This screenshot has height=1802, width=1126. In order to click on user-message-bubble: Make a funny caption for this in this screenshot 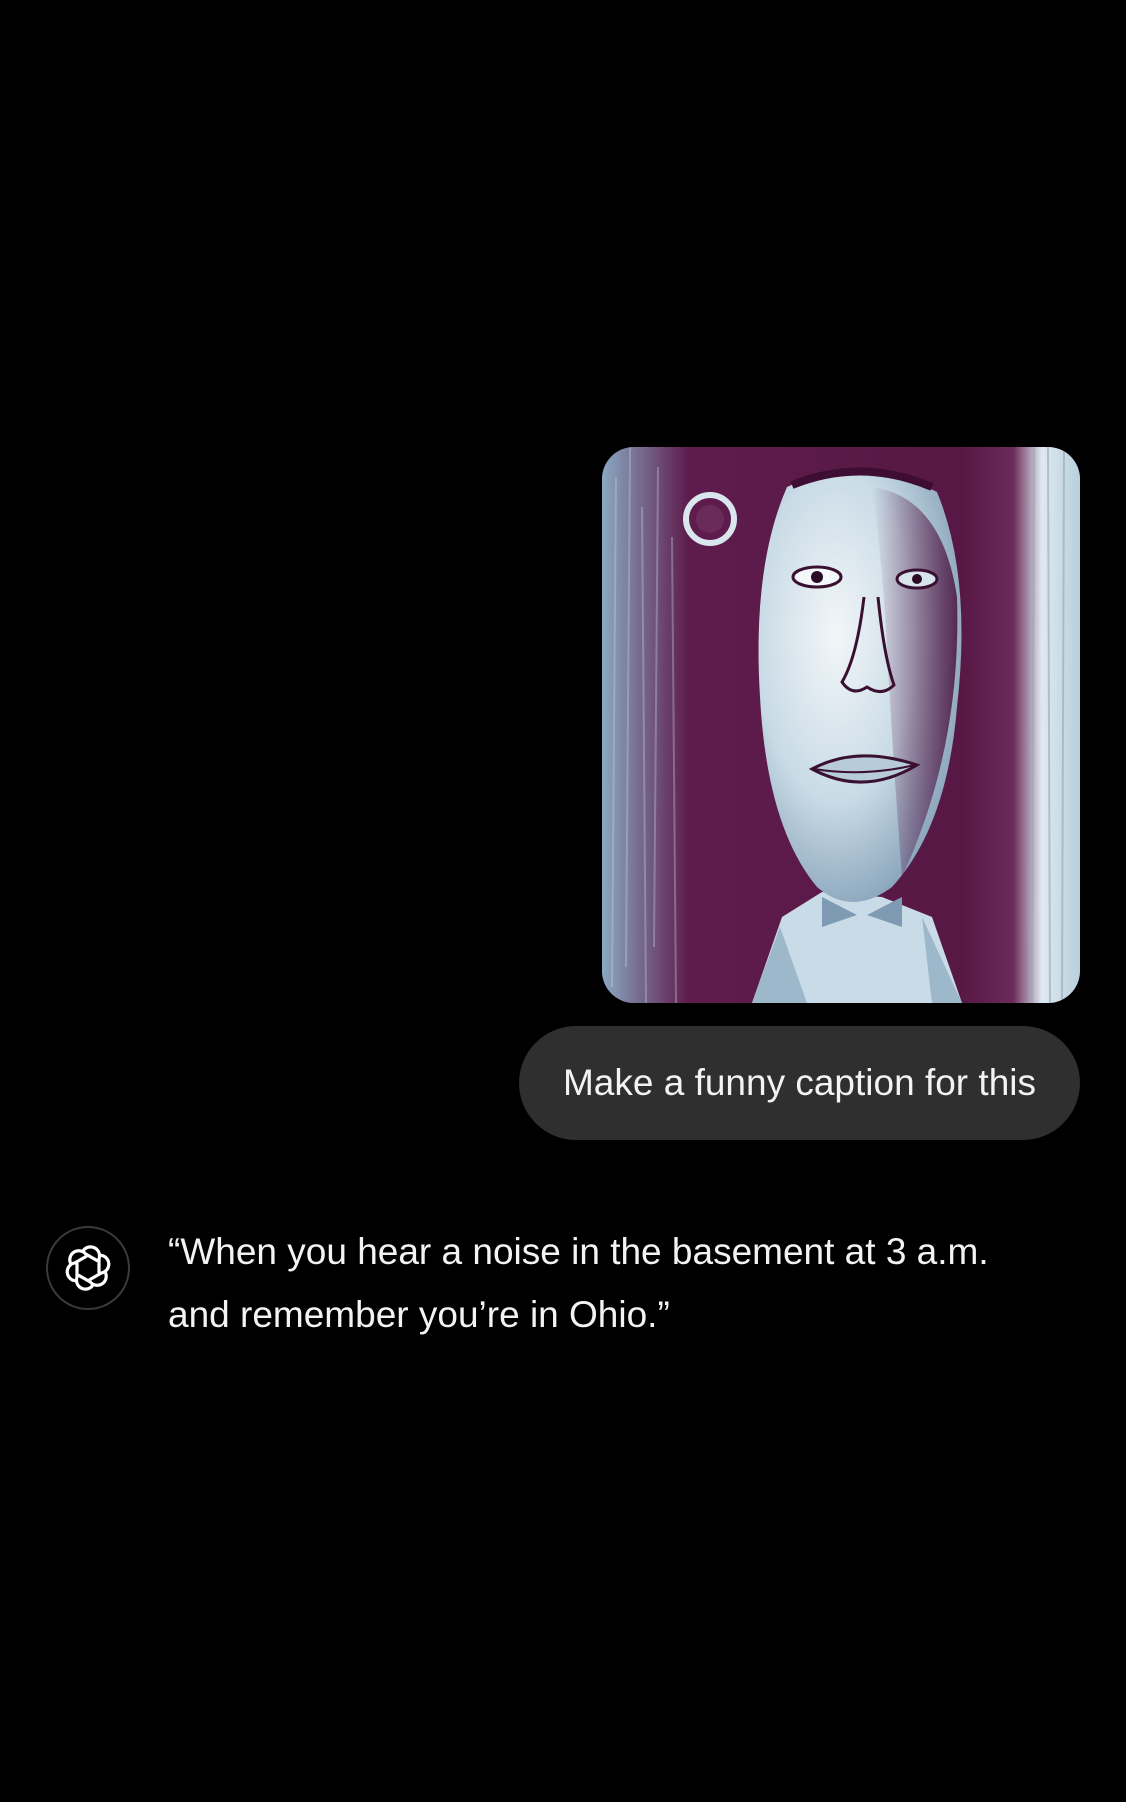, I will do `click(799, 1083)`.